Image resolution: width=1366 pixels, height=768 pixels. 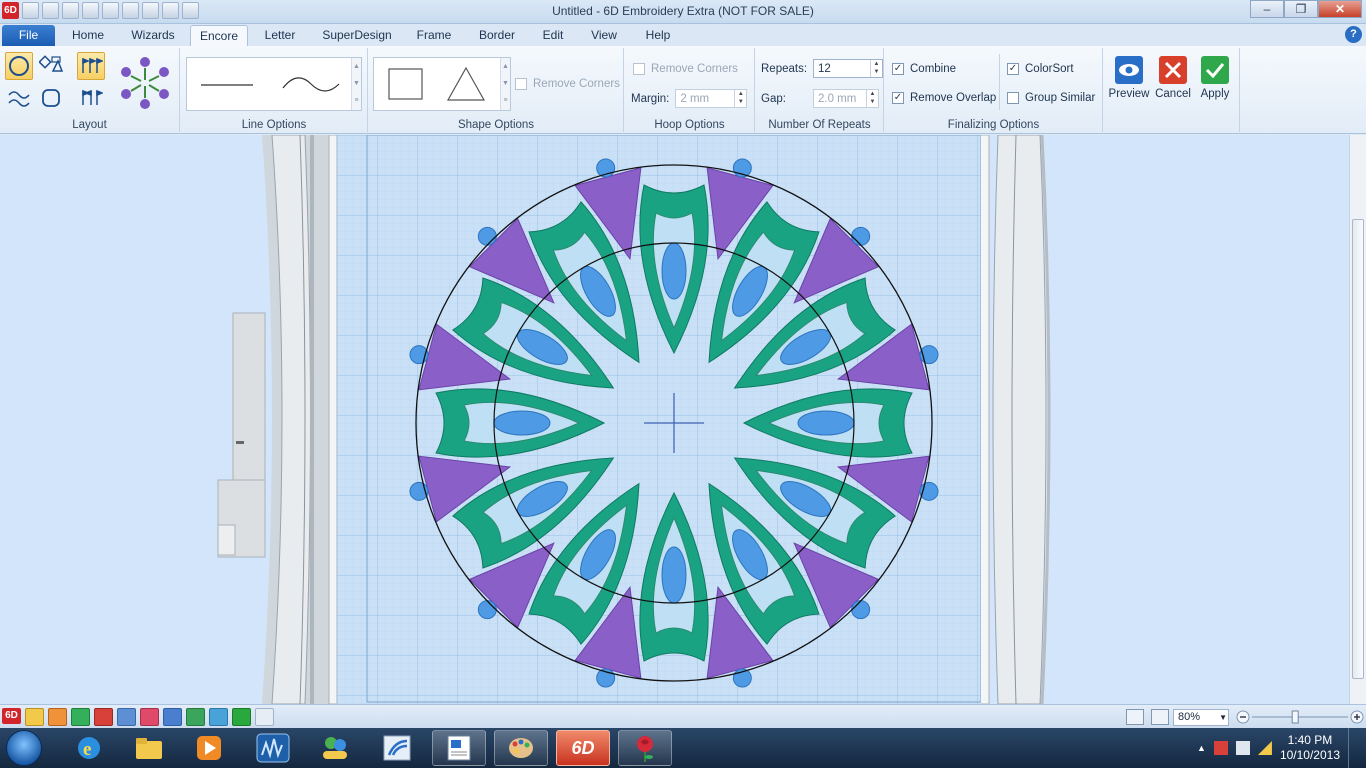 I want to click on show-desktop-button, so click(x=1353, y=748).